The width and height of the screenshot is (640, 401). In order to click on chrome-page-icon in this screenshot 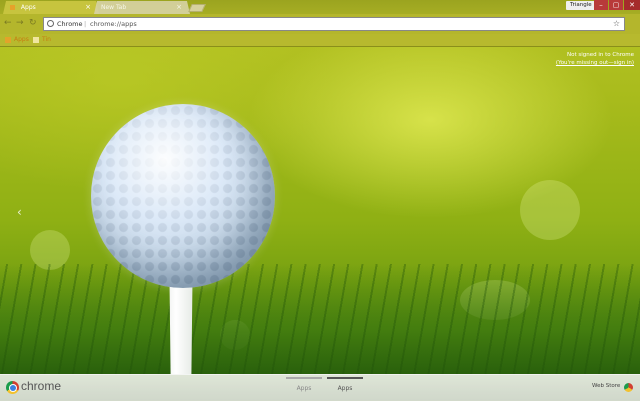, I will do `click(50, 23)`.